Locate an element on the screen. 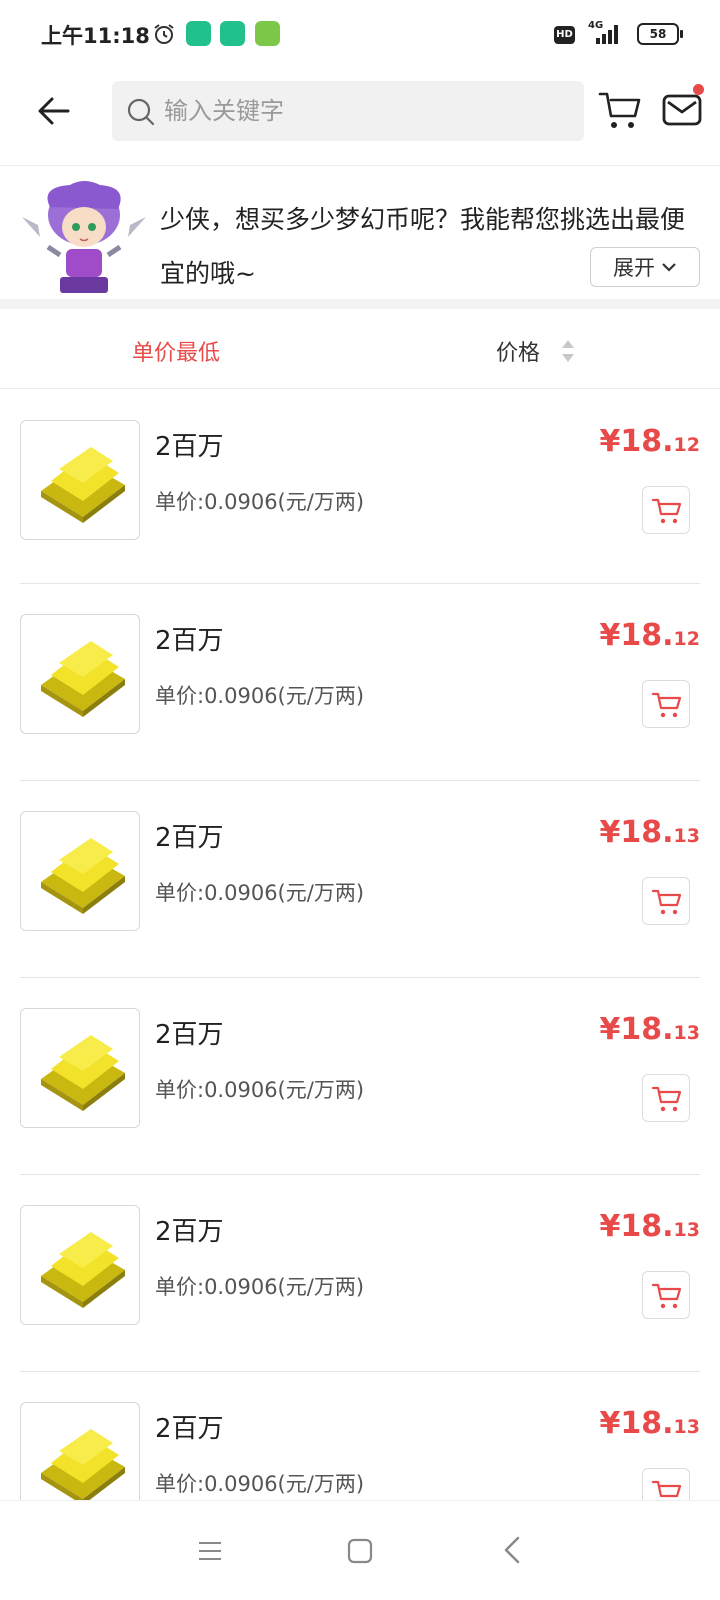 This screenshot has height=1600, width=720. status-time: 上午11:18 is located at coordinates (95, 36).